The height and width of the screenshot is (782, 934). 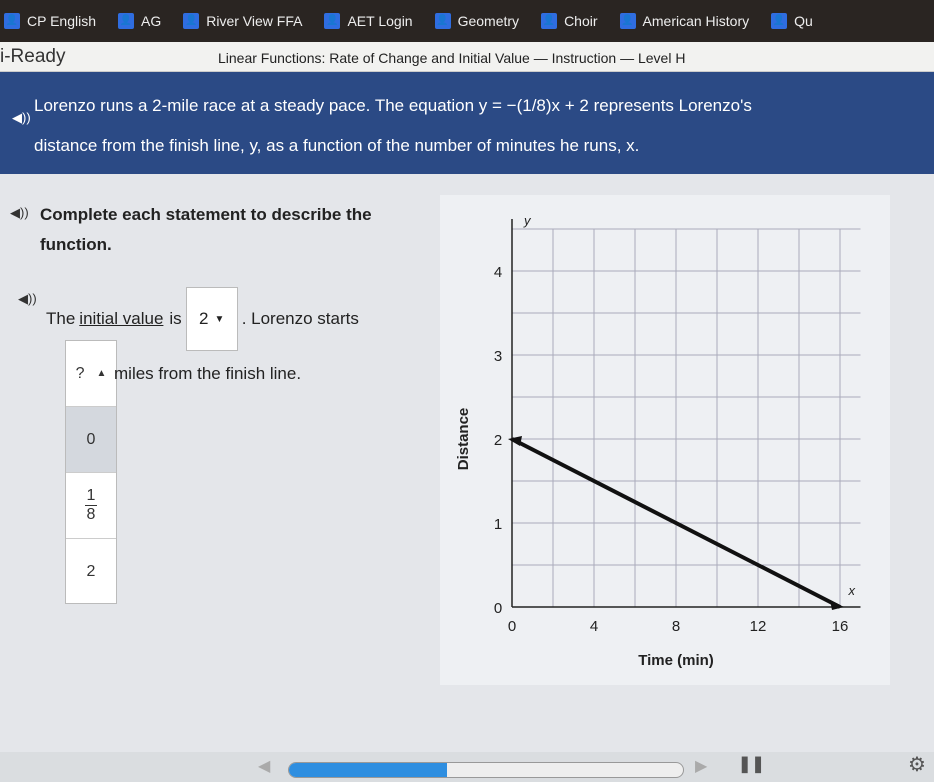 I want to click on bookmark-7: 👤 Qu, so click(x=792, y=21).